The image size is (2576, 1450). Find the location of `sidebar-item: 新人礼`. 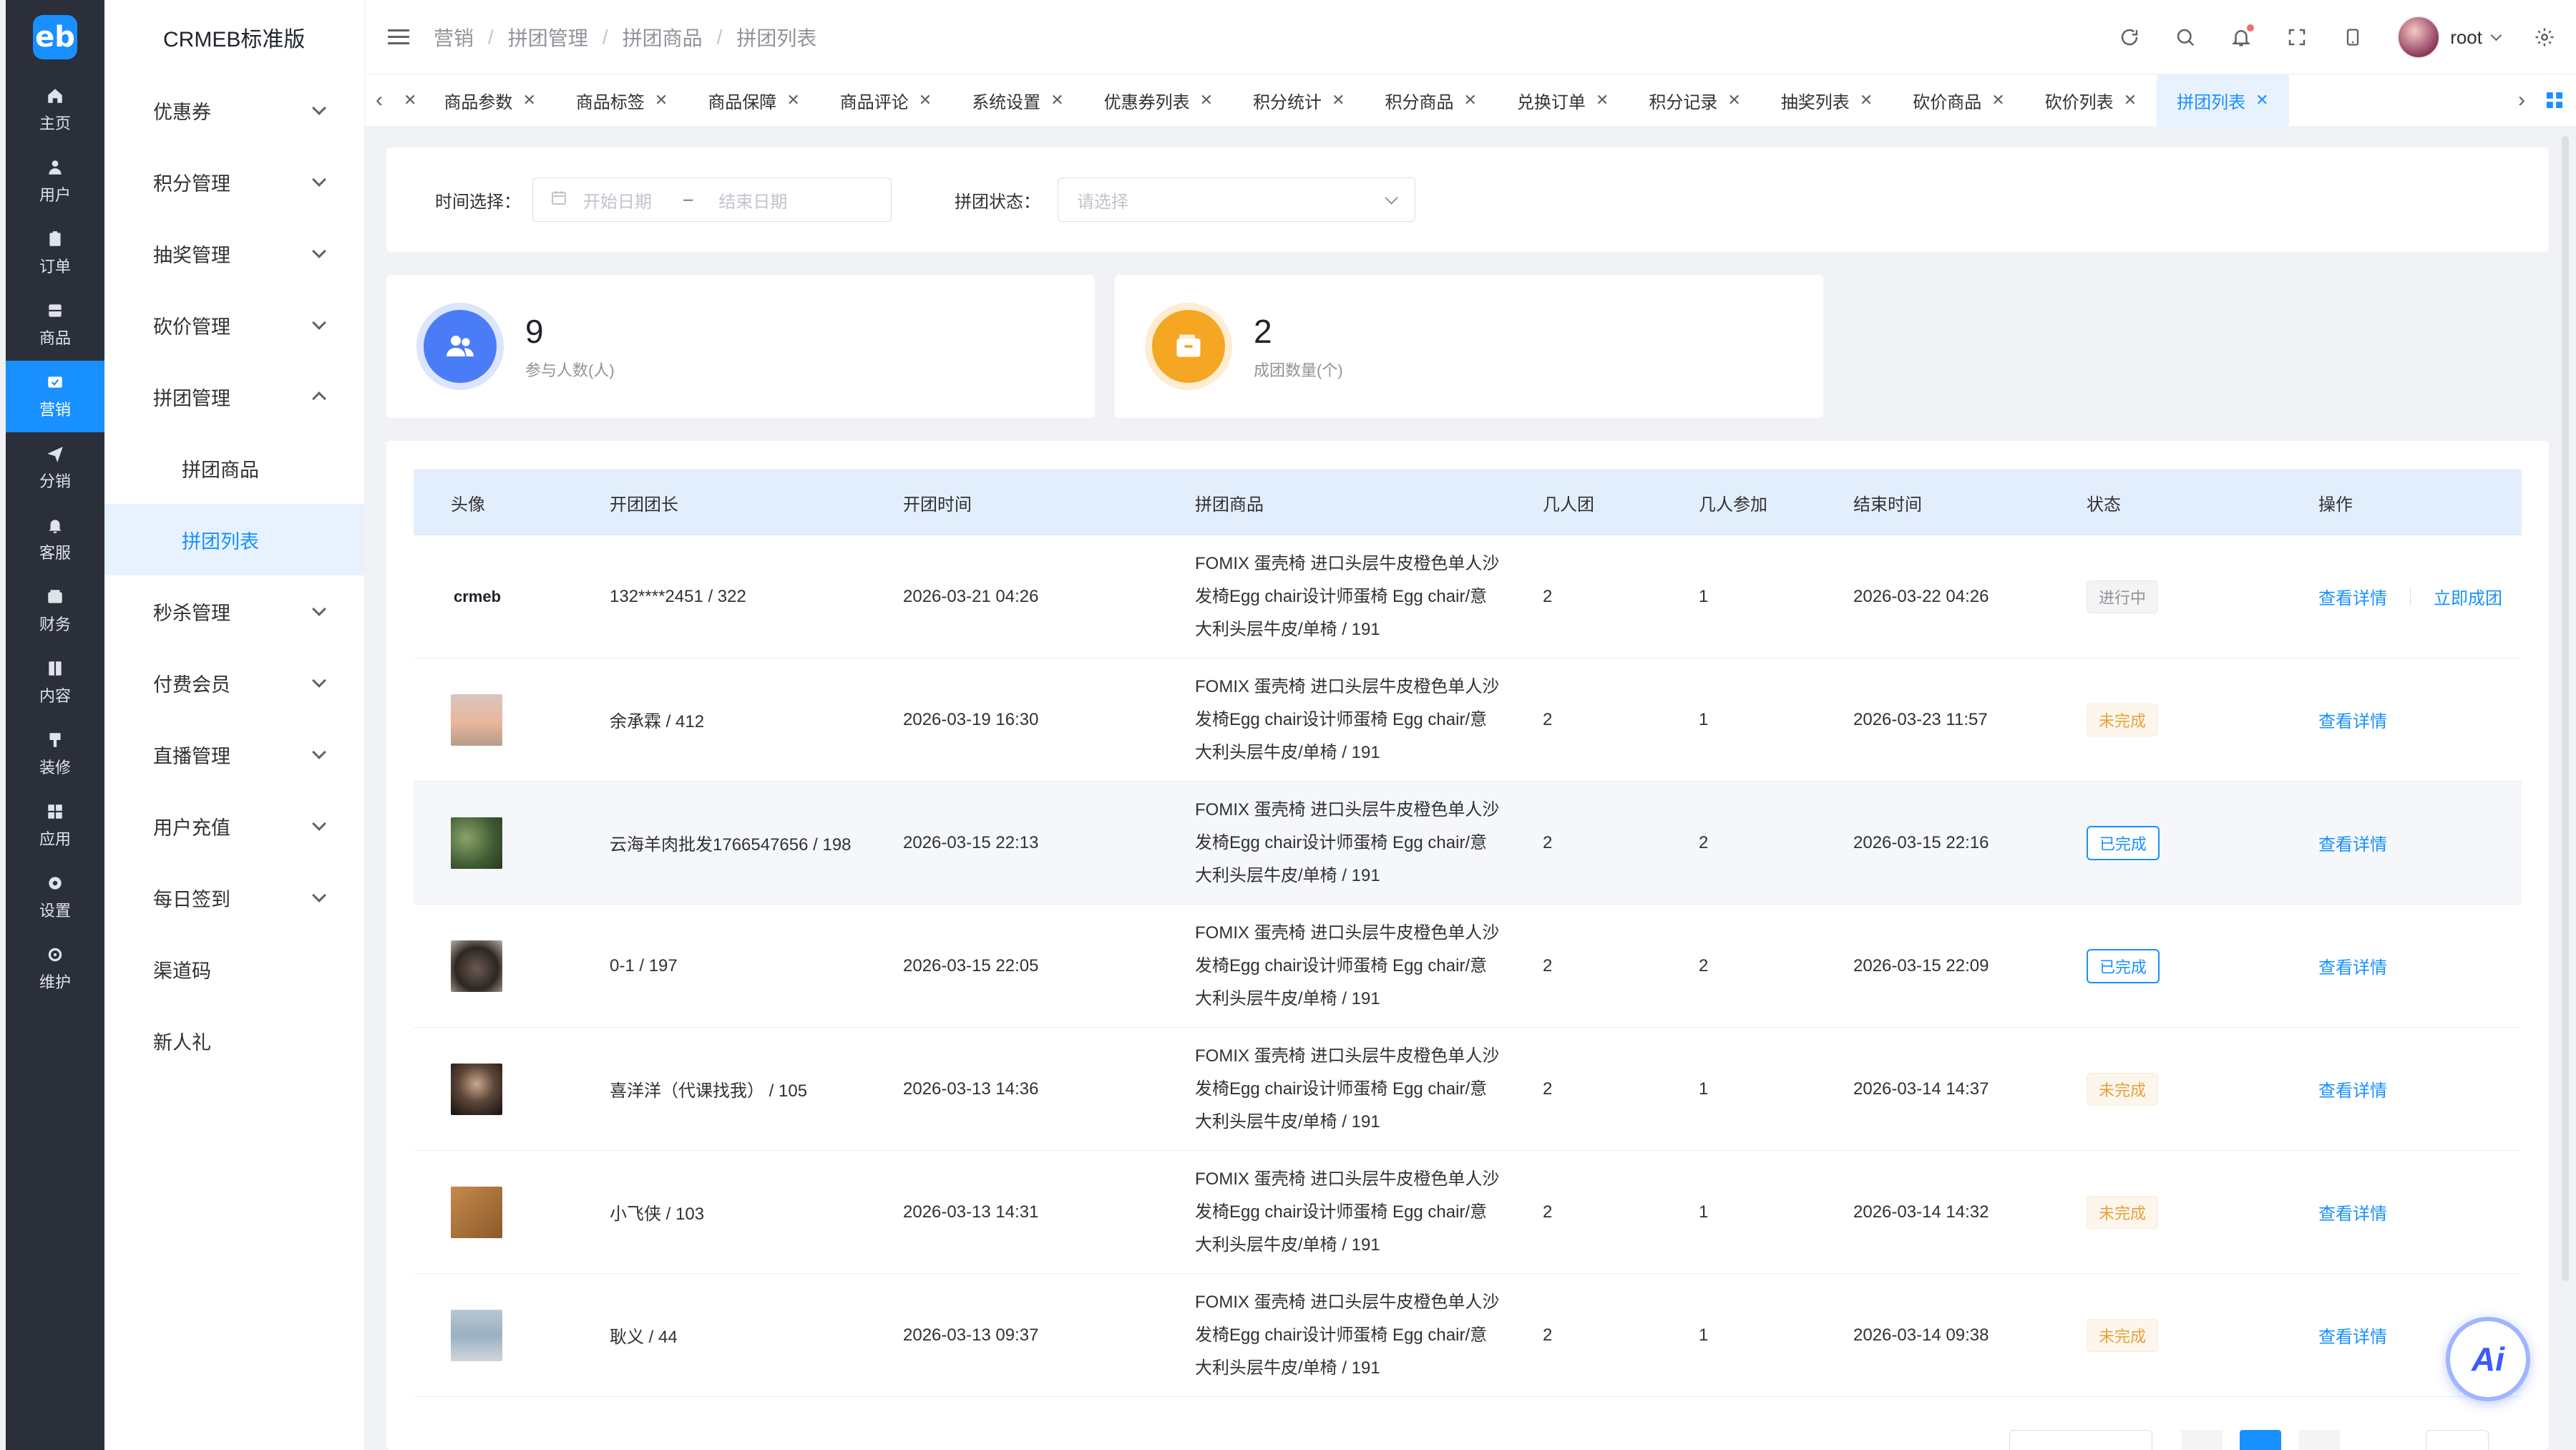

sidebar-item: 新人礼 is located at coordinates (234, 1040).